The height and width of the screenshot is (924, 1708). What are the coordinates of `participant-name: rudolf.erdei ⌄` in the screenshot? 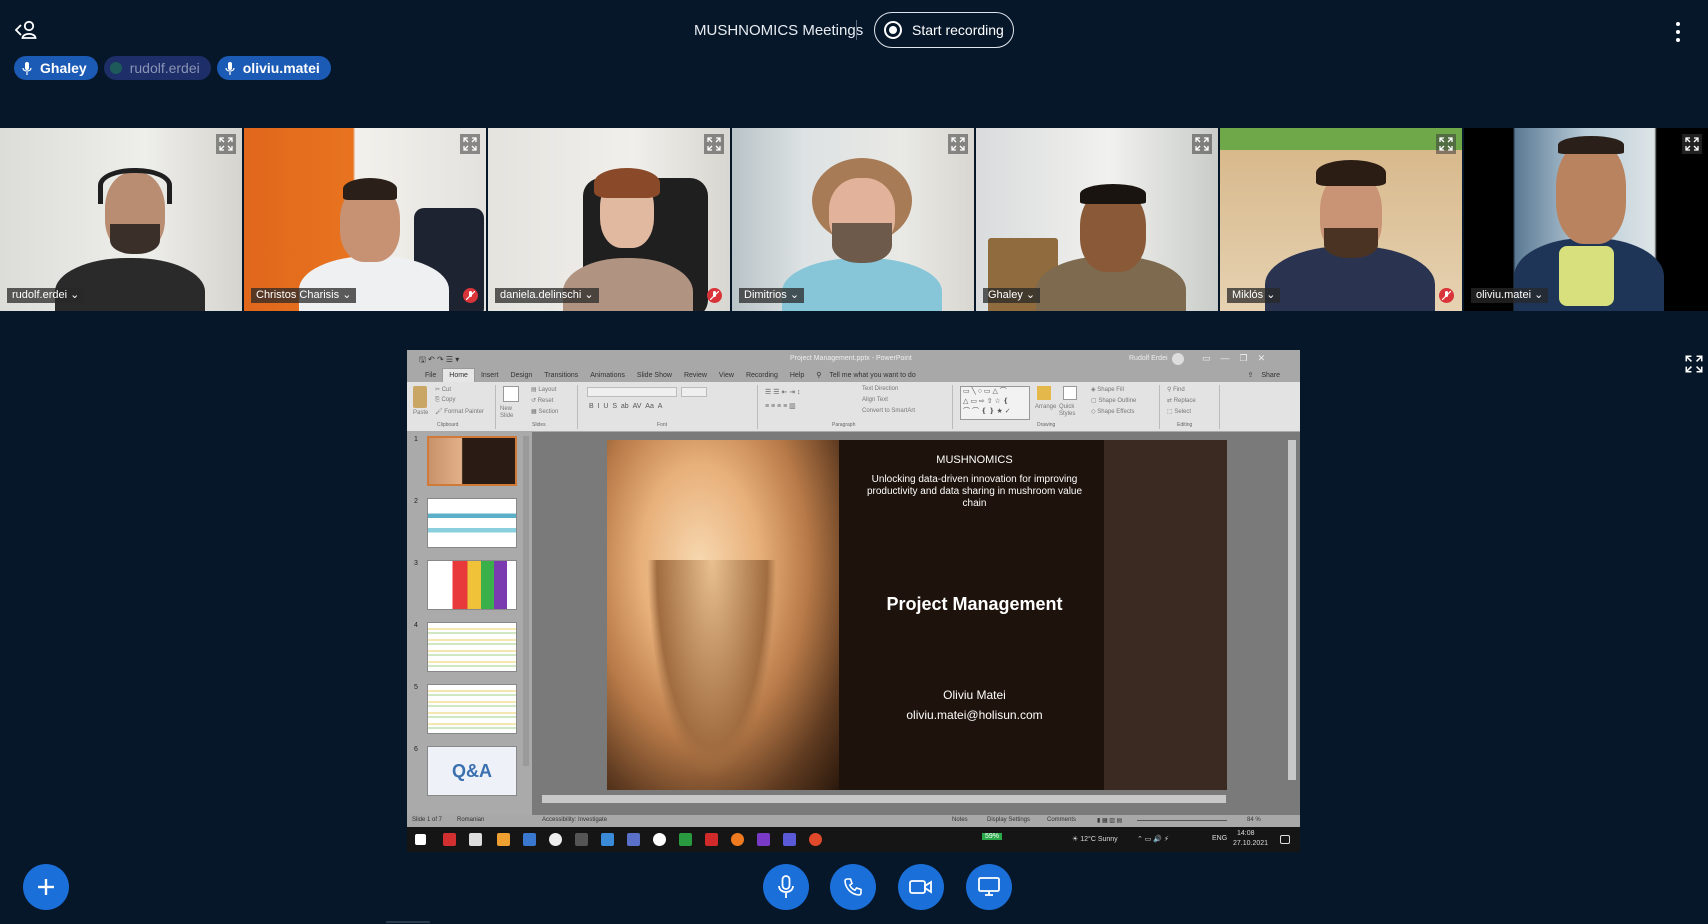 It's located at (46, 295).